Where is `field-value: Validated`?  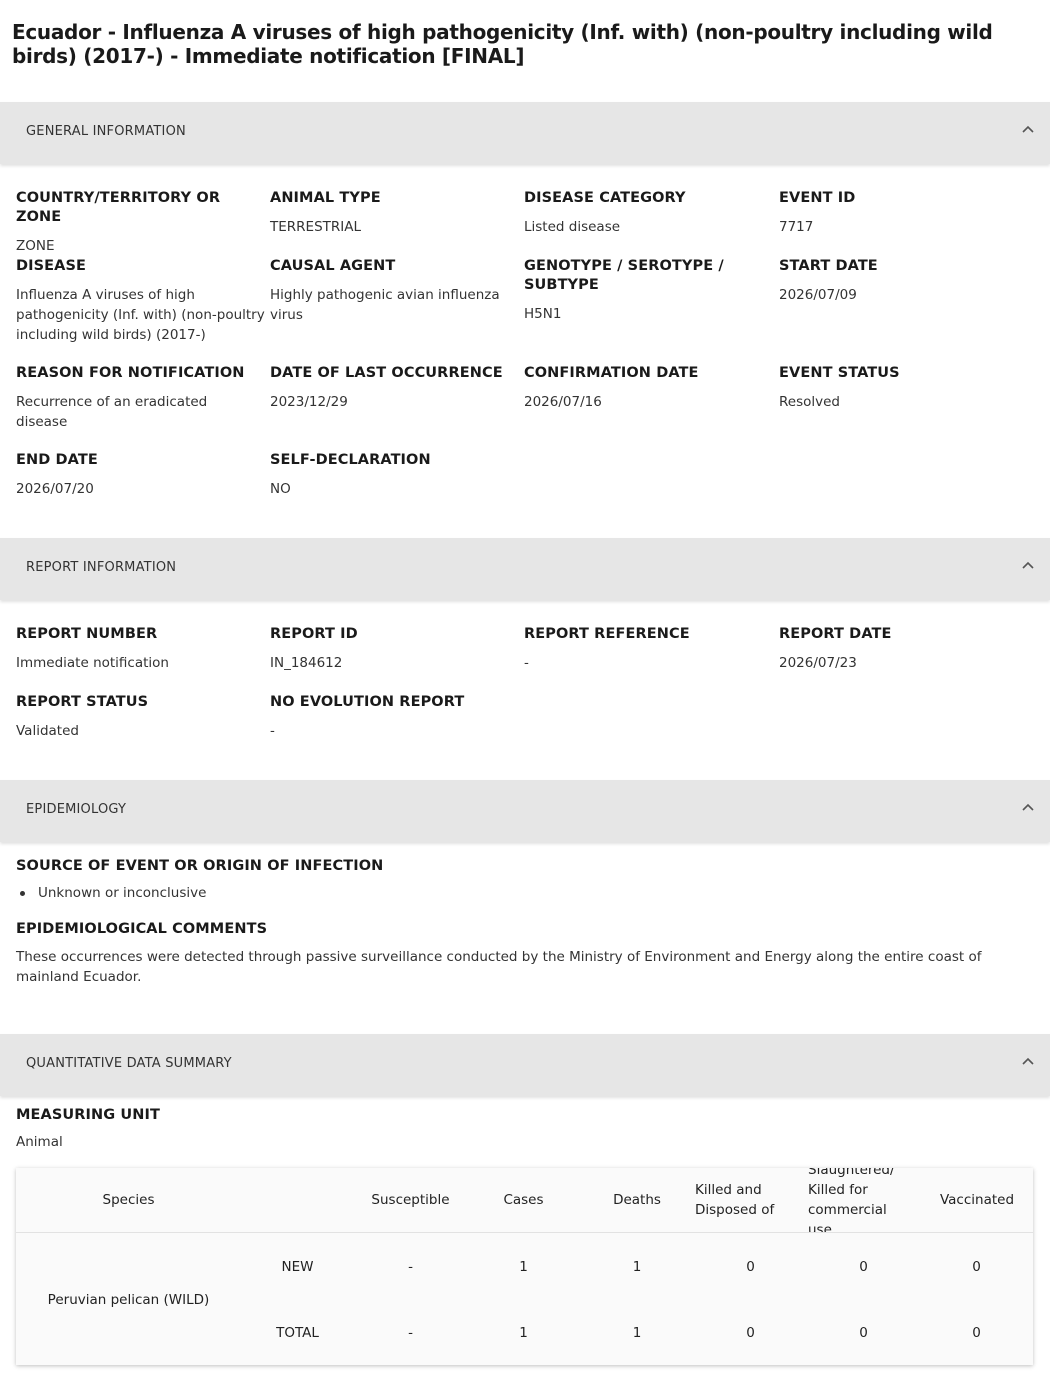 field-value: Validated is located at coordinates (47, 731).